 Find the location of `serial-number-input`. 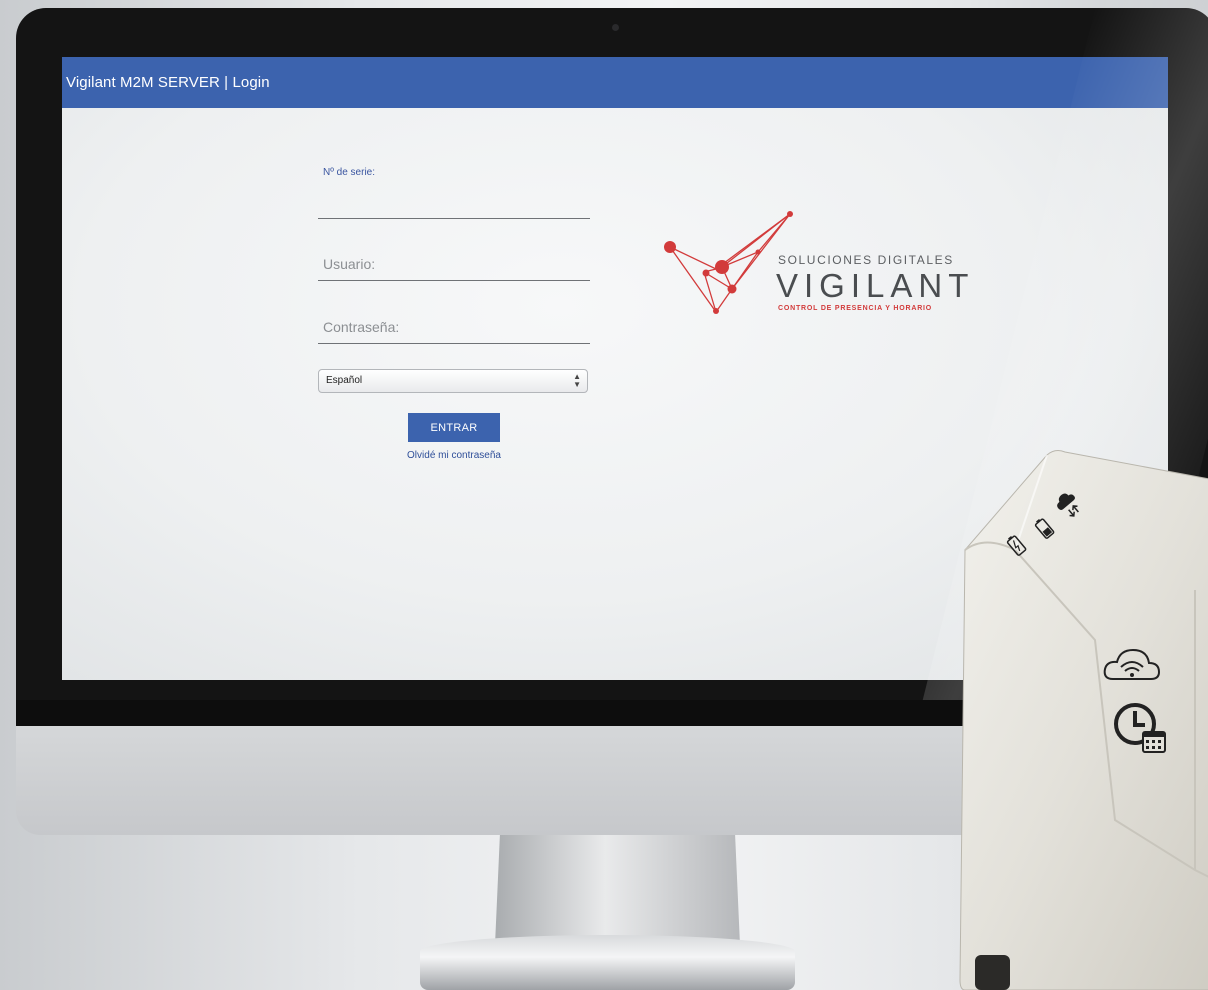

serial-number-input is located at coordinates (454, 200).